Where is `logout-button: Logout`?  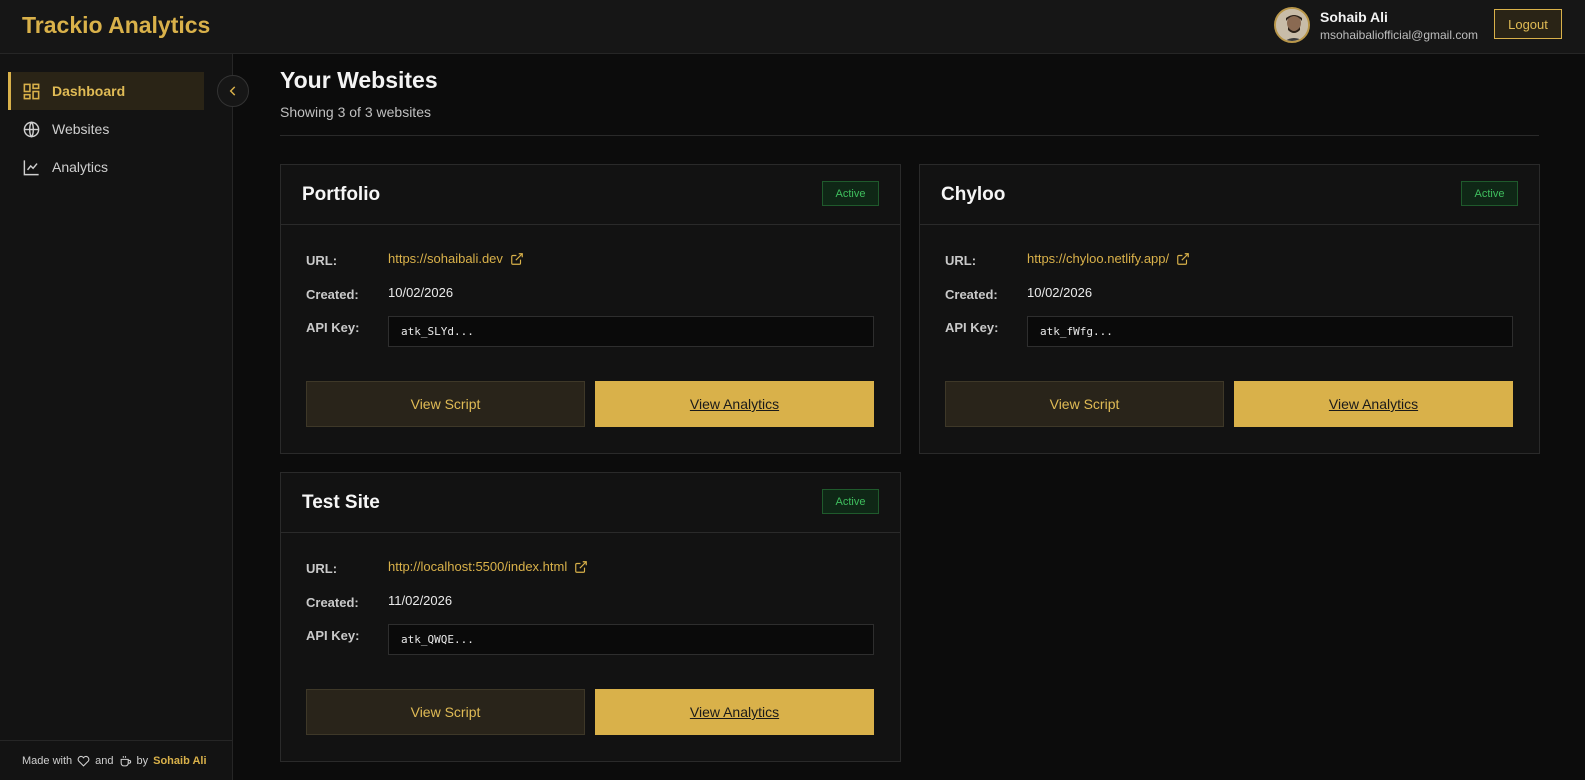
logout-button: Logout is located at coordinates (1528, 24).